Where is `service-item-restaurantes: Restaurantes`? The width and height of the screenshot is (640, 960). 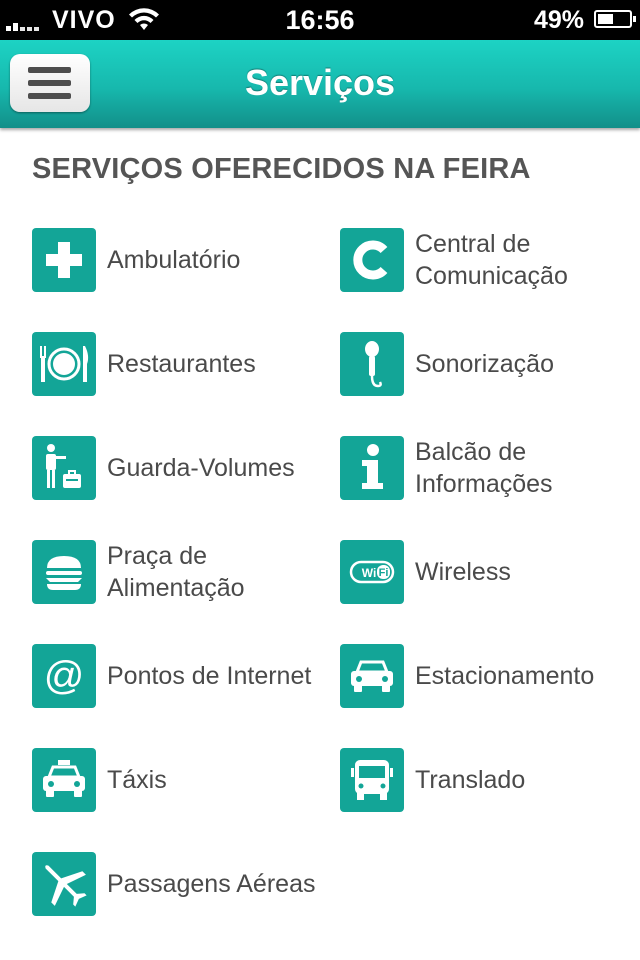 service-item-restaurantes: Restaurantes is located at coordinates (177, 364).